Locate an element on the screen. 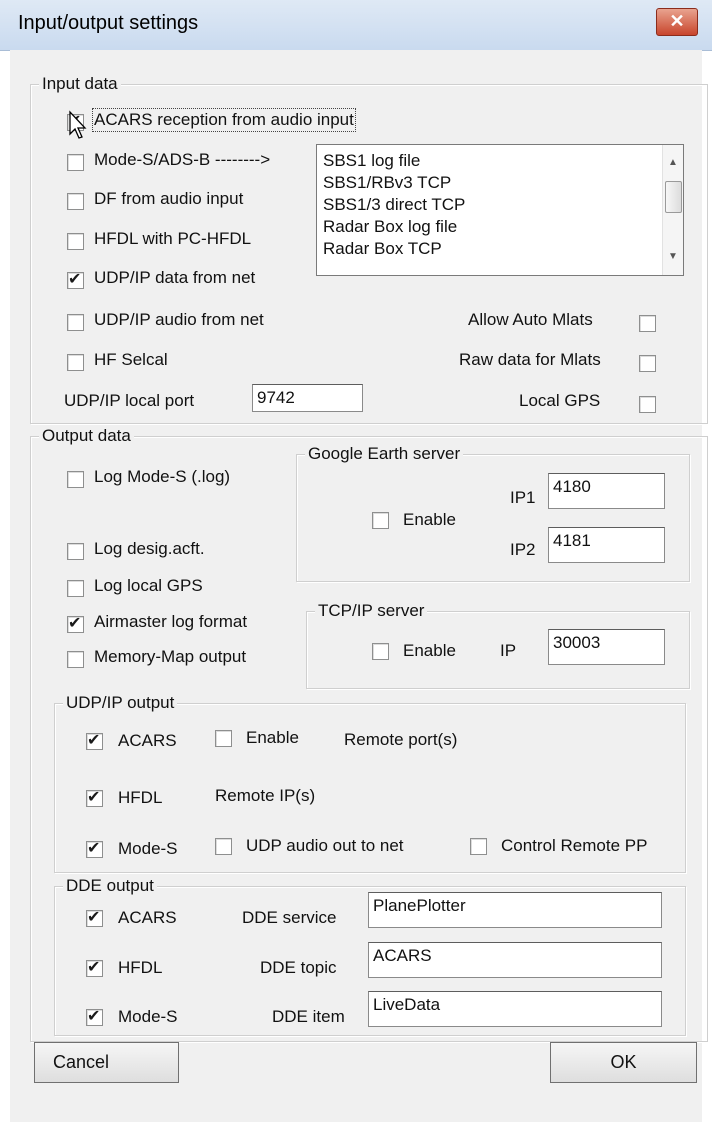 The image size is (712, 1122). control-remote-pp-check is located at coordinates (478, 846).